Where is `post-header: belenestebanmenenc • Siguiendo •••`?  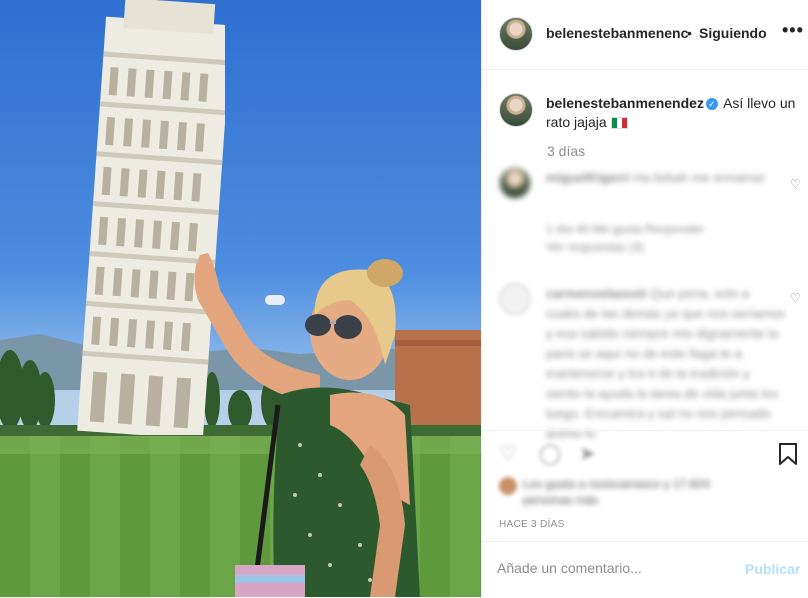
post-header: belenestebanmenenc • Siguiendo ••• is located at coordinates (645, 35).